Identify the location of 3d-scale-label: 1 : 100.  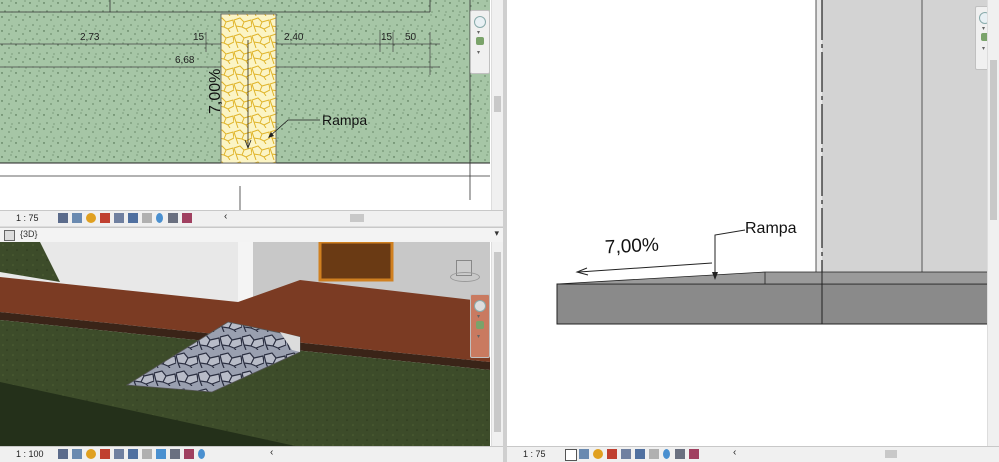
(30, 454).